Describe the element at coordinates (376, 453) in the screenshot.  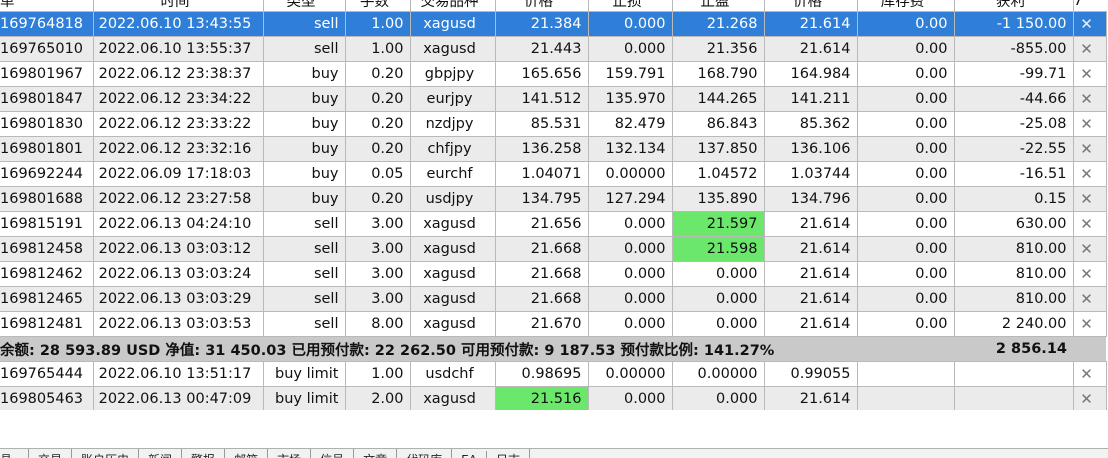
I see `tab-item: 文章` at that location.